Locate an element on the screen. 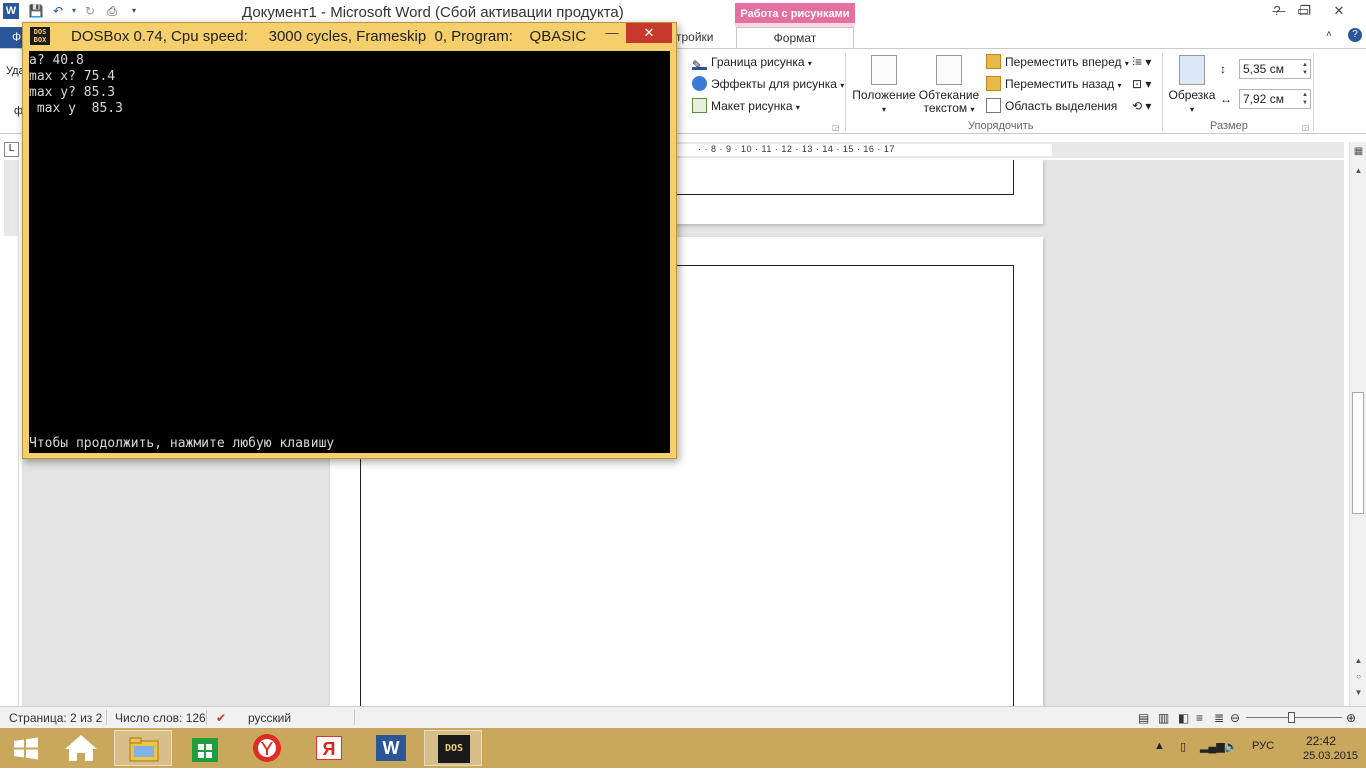 The width and height of the screenshot is (1366, 770). scroll-up-icon: ▲ is located at coordinates (1358, 170).